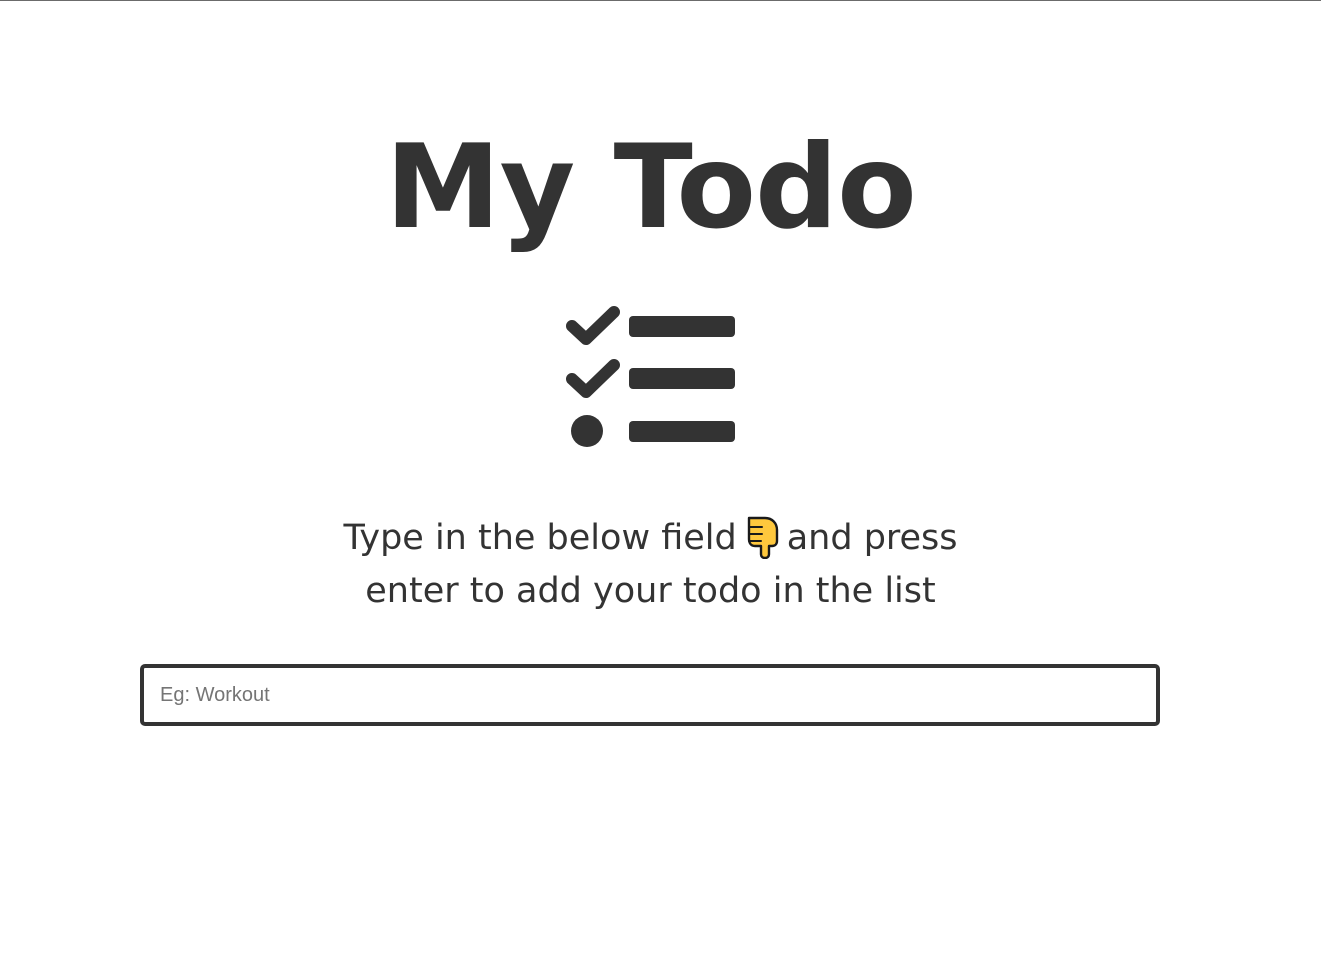 The image size is (1321, 960). Describe the element at coordinates (540, 538) in the screenshot. I see `instructions-line-1-start: Type in the below field` at that location.